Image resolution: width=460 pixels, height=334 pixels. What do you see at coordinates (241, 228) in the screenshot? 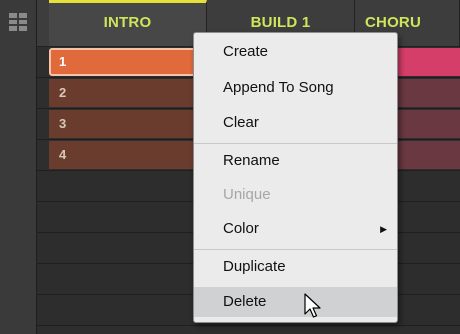
I see `menu-item-label: Color` at bounding box center [241, 228].